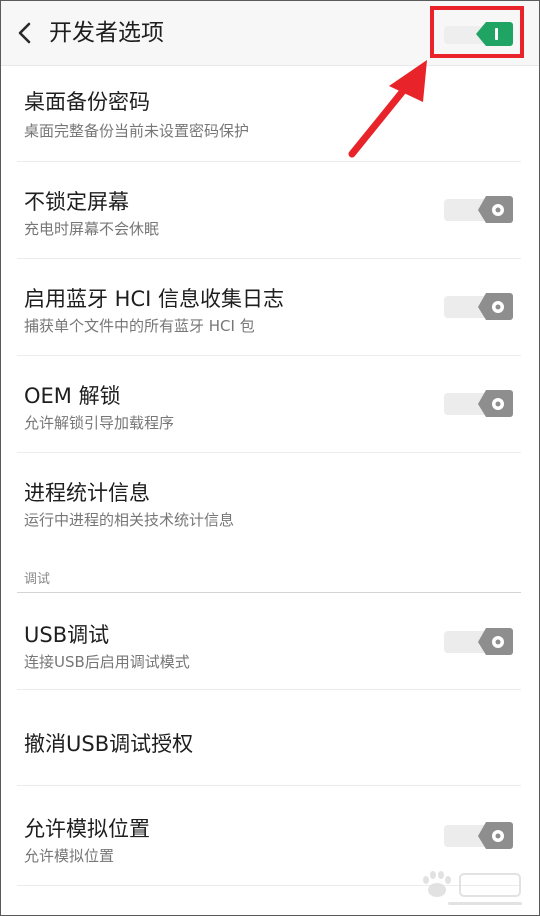 This screenshot has width=540, height=916. I want to click on section-label-debug: 调试, so click(37, 579).